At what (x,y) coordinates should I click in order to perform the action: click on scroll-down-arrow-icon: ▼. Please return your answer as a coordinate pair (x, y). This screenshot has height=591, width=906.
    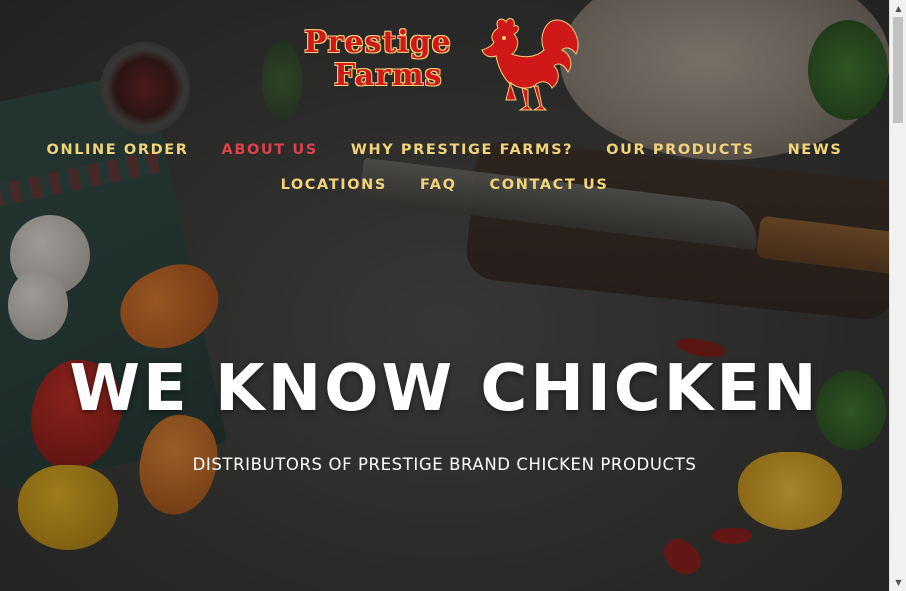
    Looking at the image, I should click on (898, 582).